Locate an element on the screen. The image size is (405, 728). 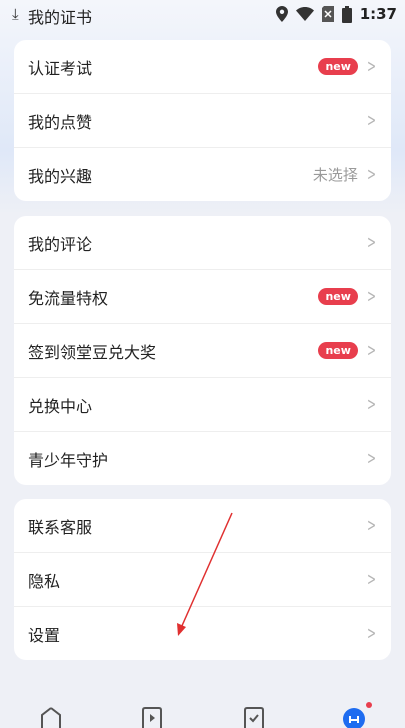
menu-item-label: 青少年守护 is located at coordinates (68, 460).